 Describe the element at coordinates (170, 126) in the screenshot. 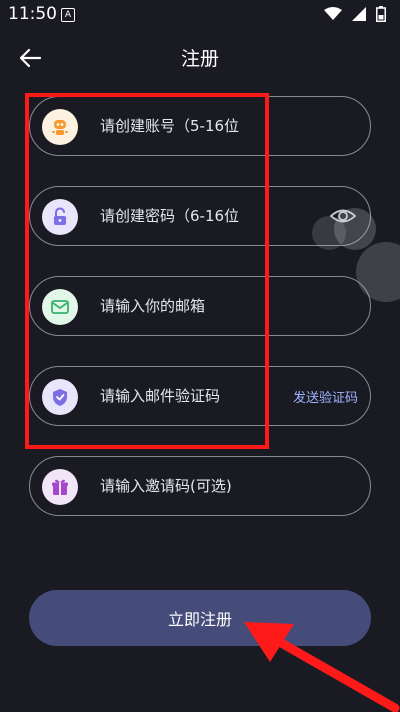

I see `account-placeholder: 请创建账号（5-16位` at that location.